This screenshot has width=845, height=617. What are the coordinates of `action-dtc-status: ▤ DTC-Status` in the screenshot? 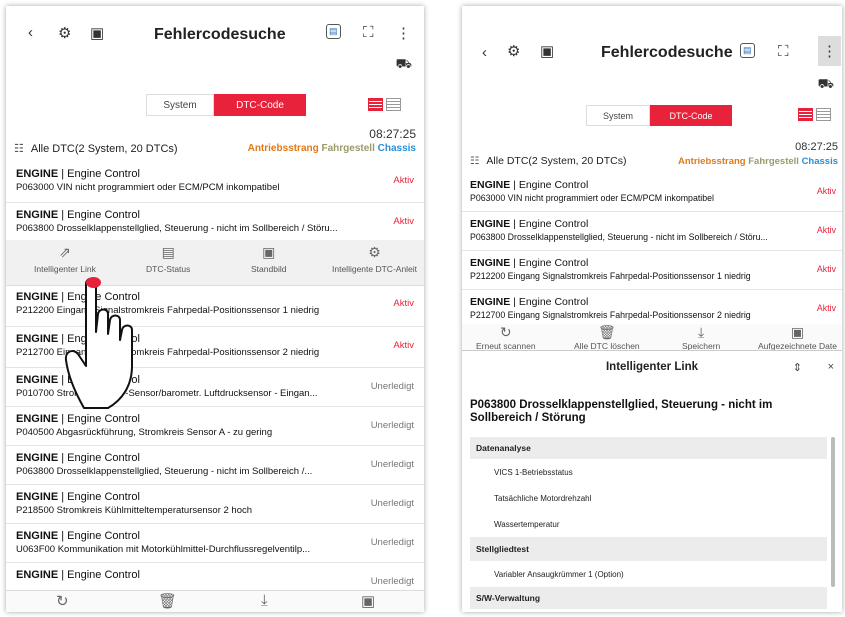 It's located at (168, 257).